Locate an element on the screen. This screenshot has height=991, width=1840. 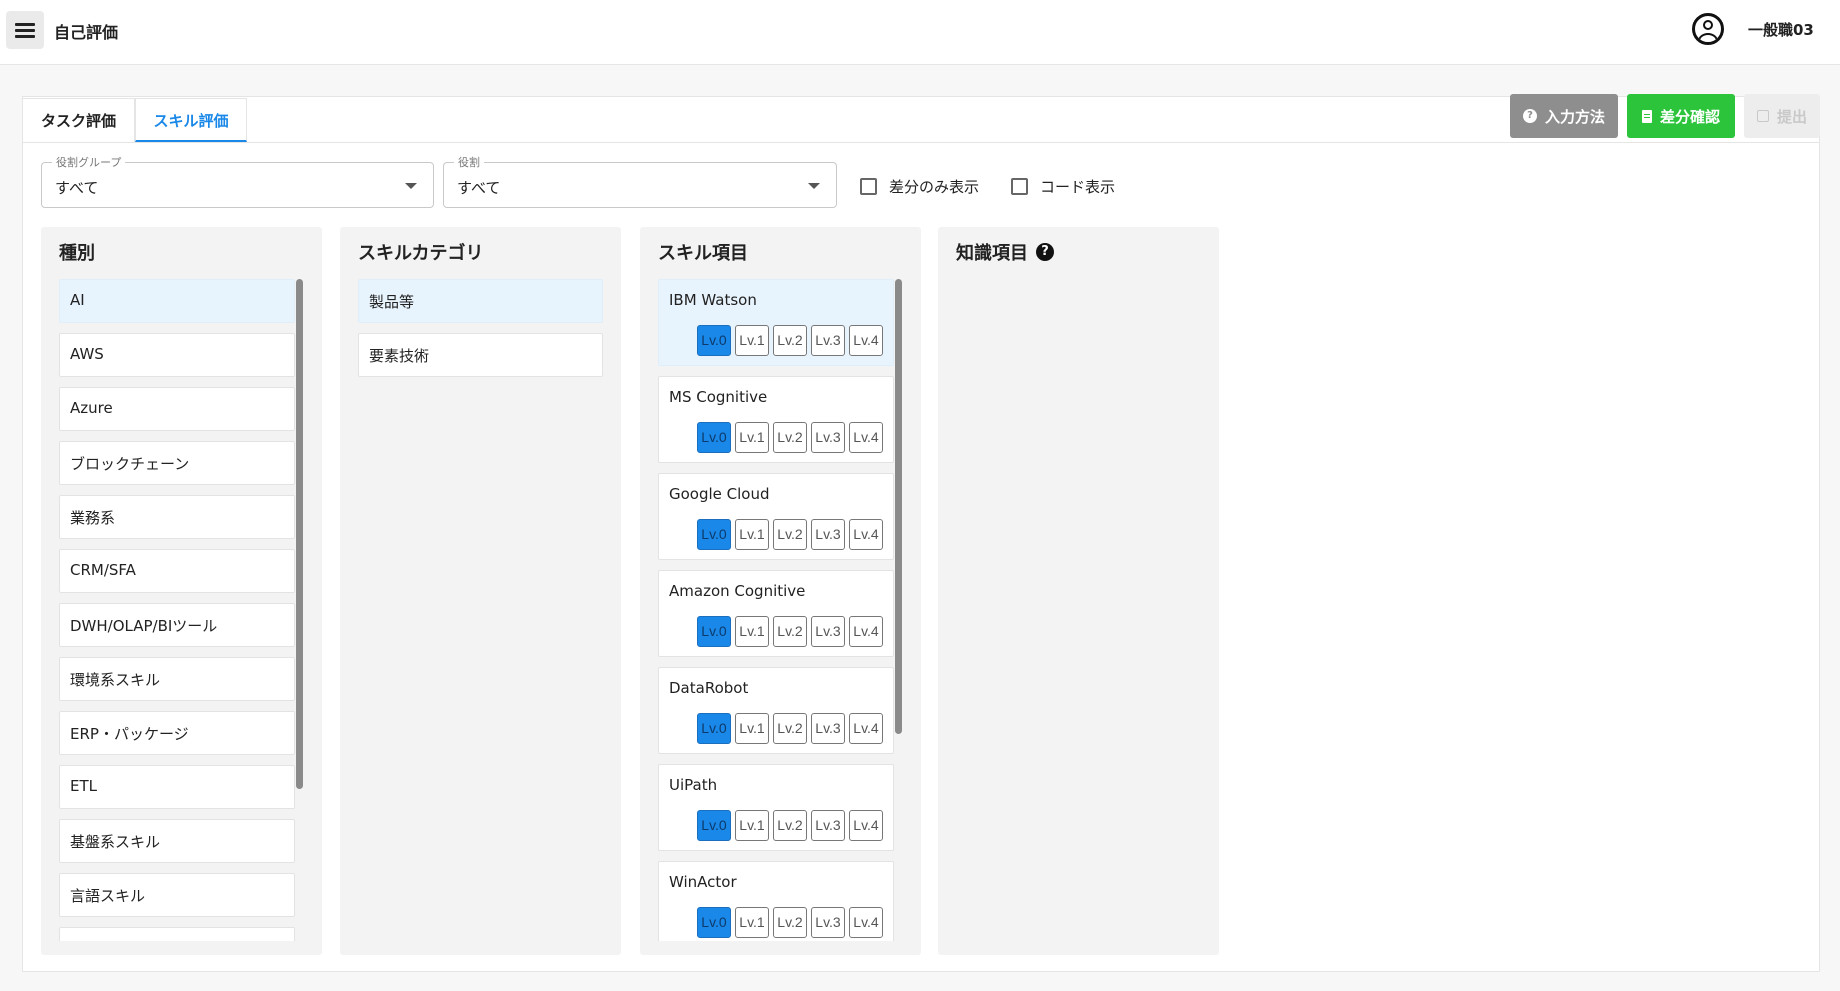
knowledge-title-text: 知識項目 is located at coordinates (992, 253).